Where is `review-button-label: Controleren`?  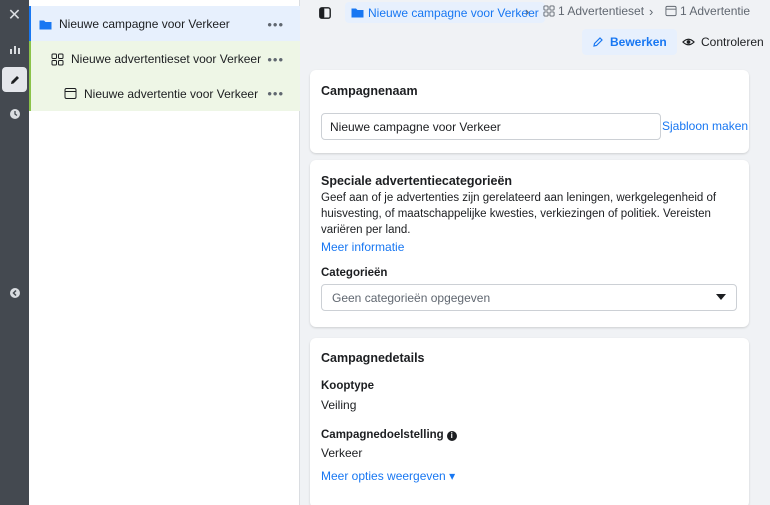
review-button-label: Controleren is located at coordinates (732, 42).